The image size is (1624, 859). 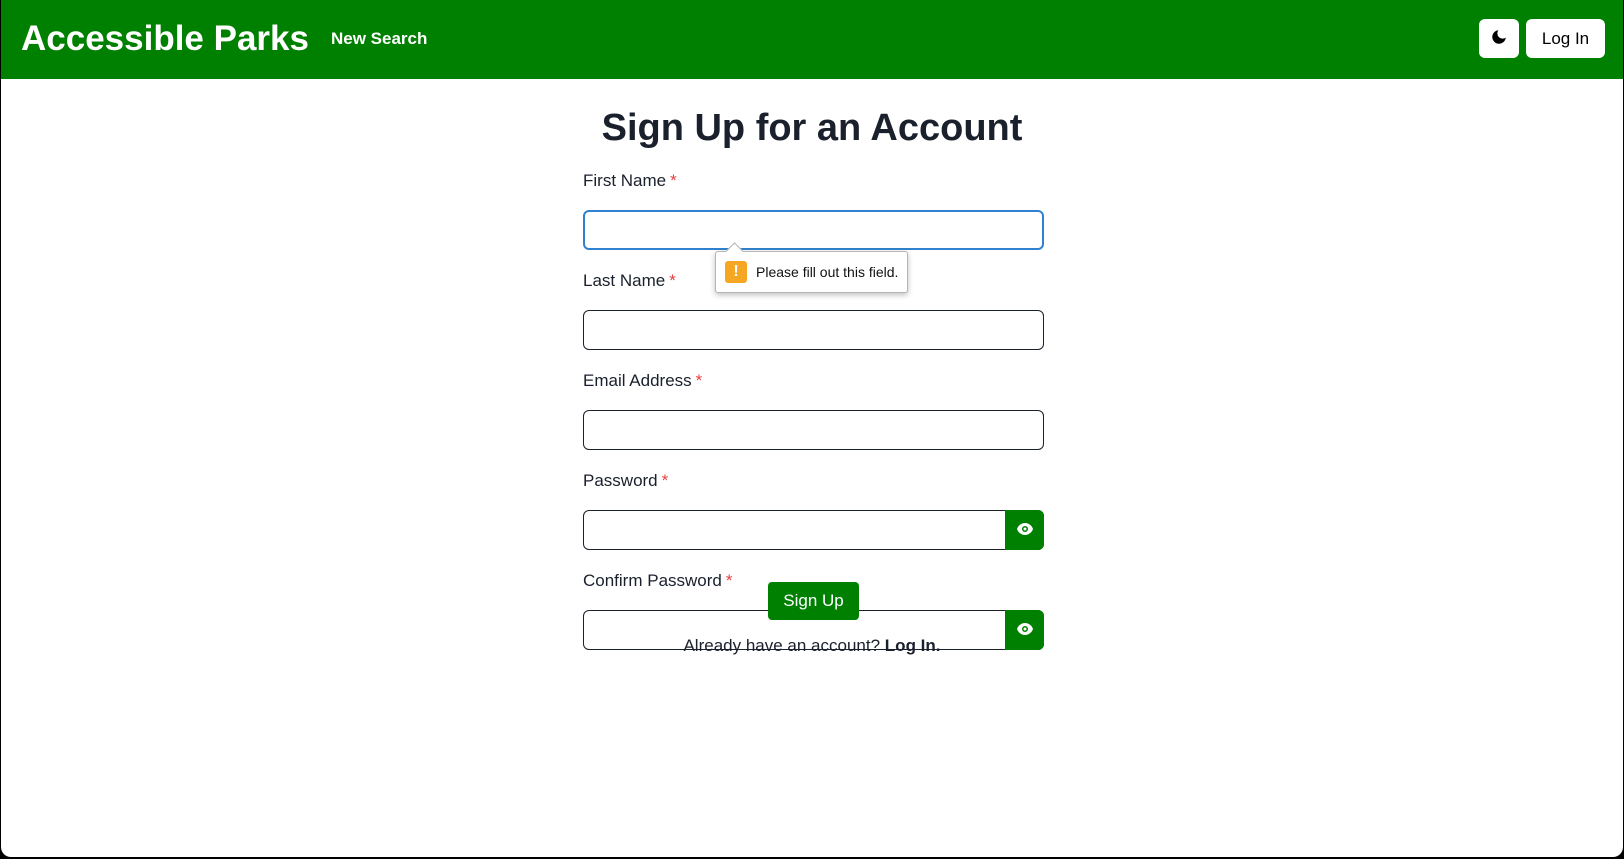 What do you see at coordinates (630, 180) in the screenshot?
I see `first-name-label: First Name *` at bounding box center [630, 180].